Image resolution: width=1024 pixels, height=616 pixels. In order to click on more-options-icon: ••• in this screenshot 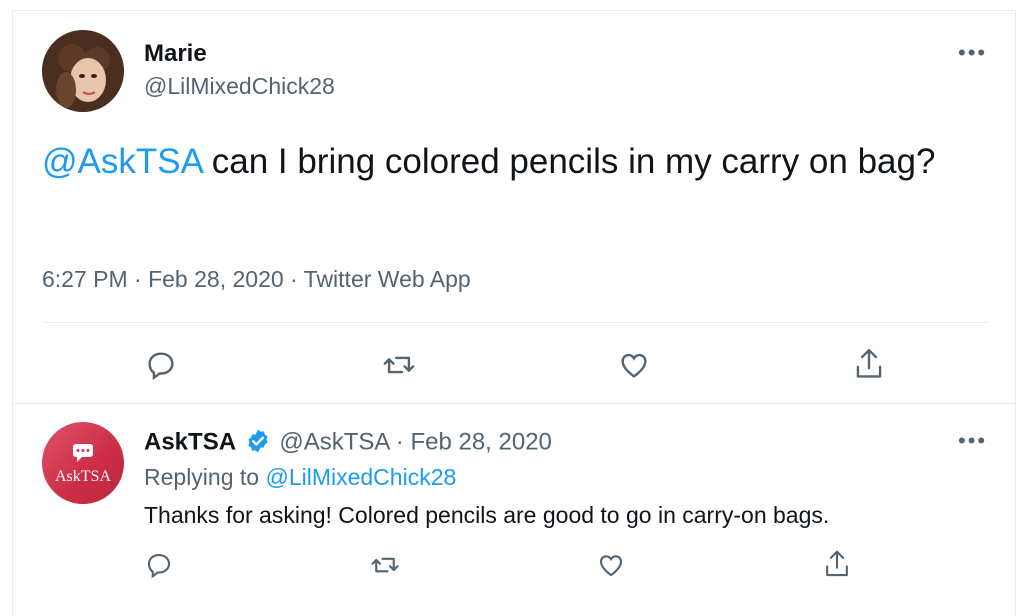, I will do `click(972, 53)`.